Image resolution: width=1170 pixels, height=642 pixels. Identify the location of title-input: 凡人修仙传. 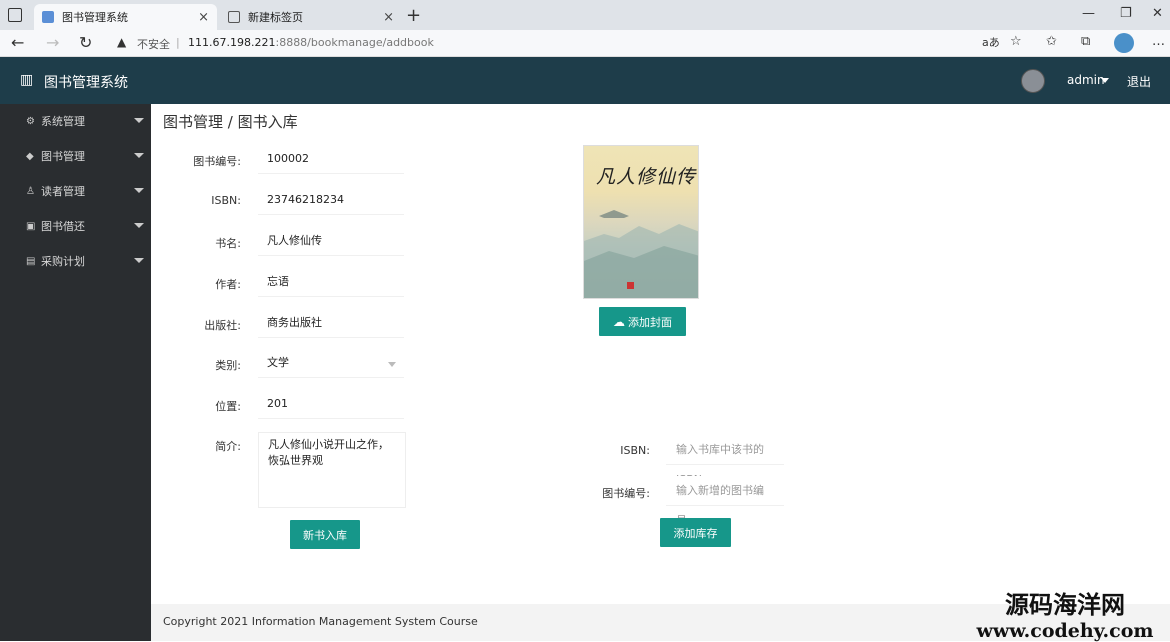
(331, 241).